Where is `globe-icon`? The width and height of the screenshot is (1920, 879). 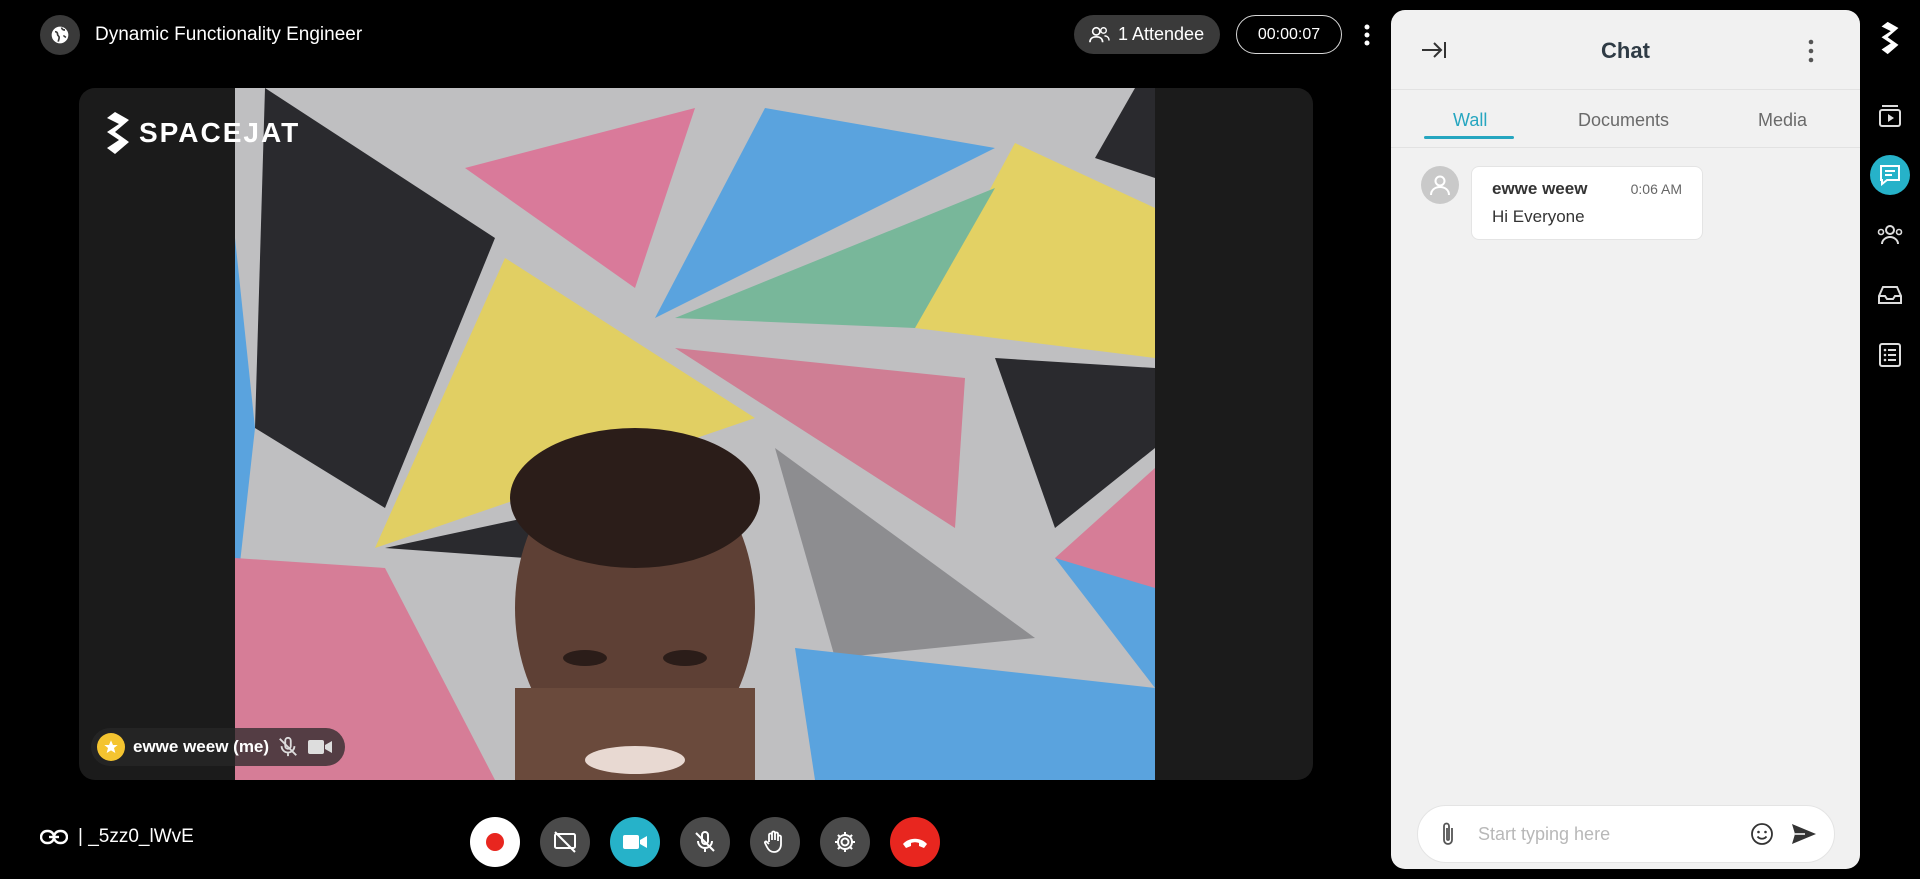
globe-icon is located at coordinates (60, 35).